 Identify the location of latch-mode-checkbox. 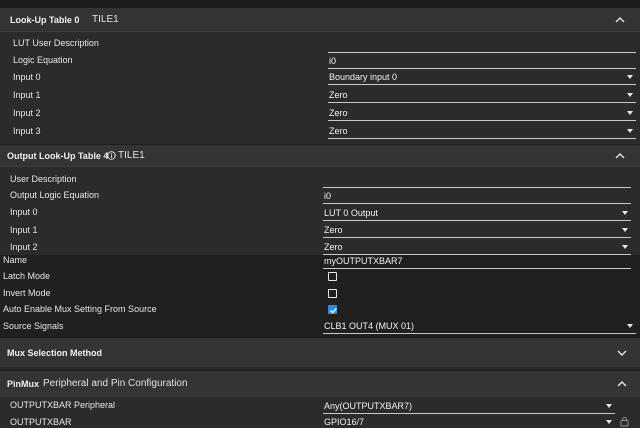
(332, 276).